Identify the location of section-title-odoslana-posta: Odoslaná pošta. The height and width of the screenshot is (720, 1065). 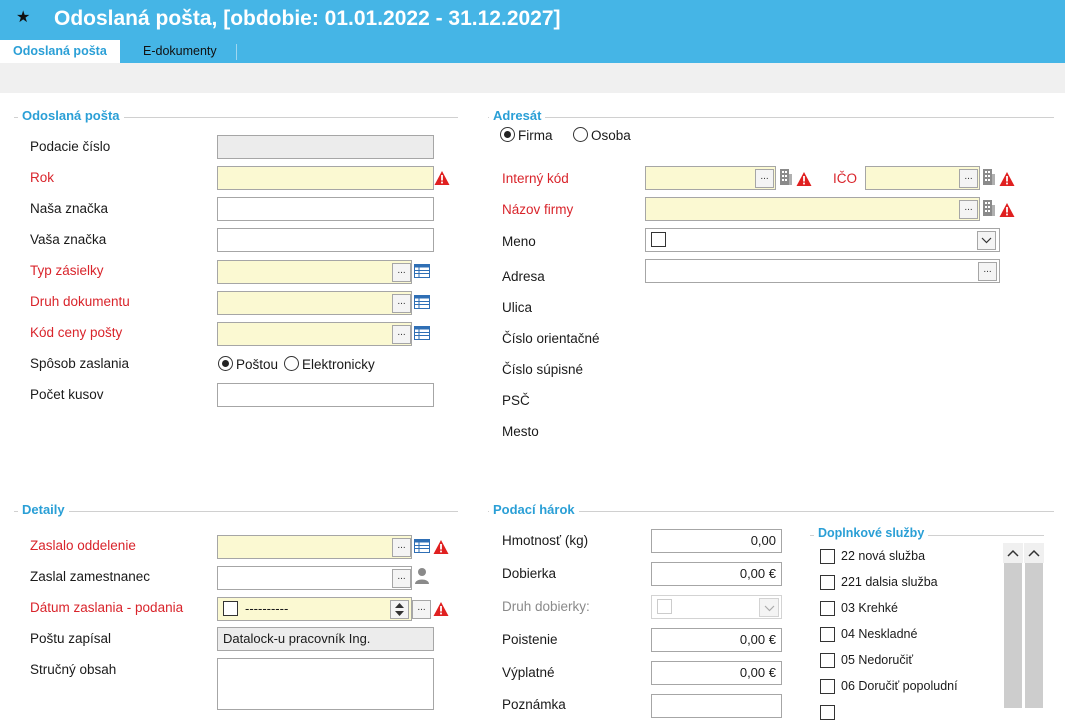
(71, 115).